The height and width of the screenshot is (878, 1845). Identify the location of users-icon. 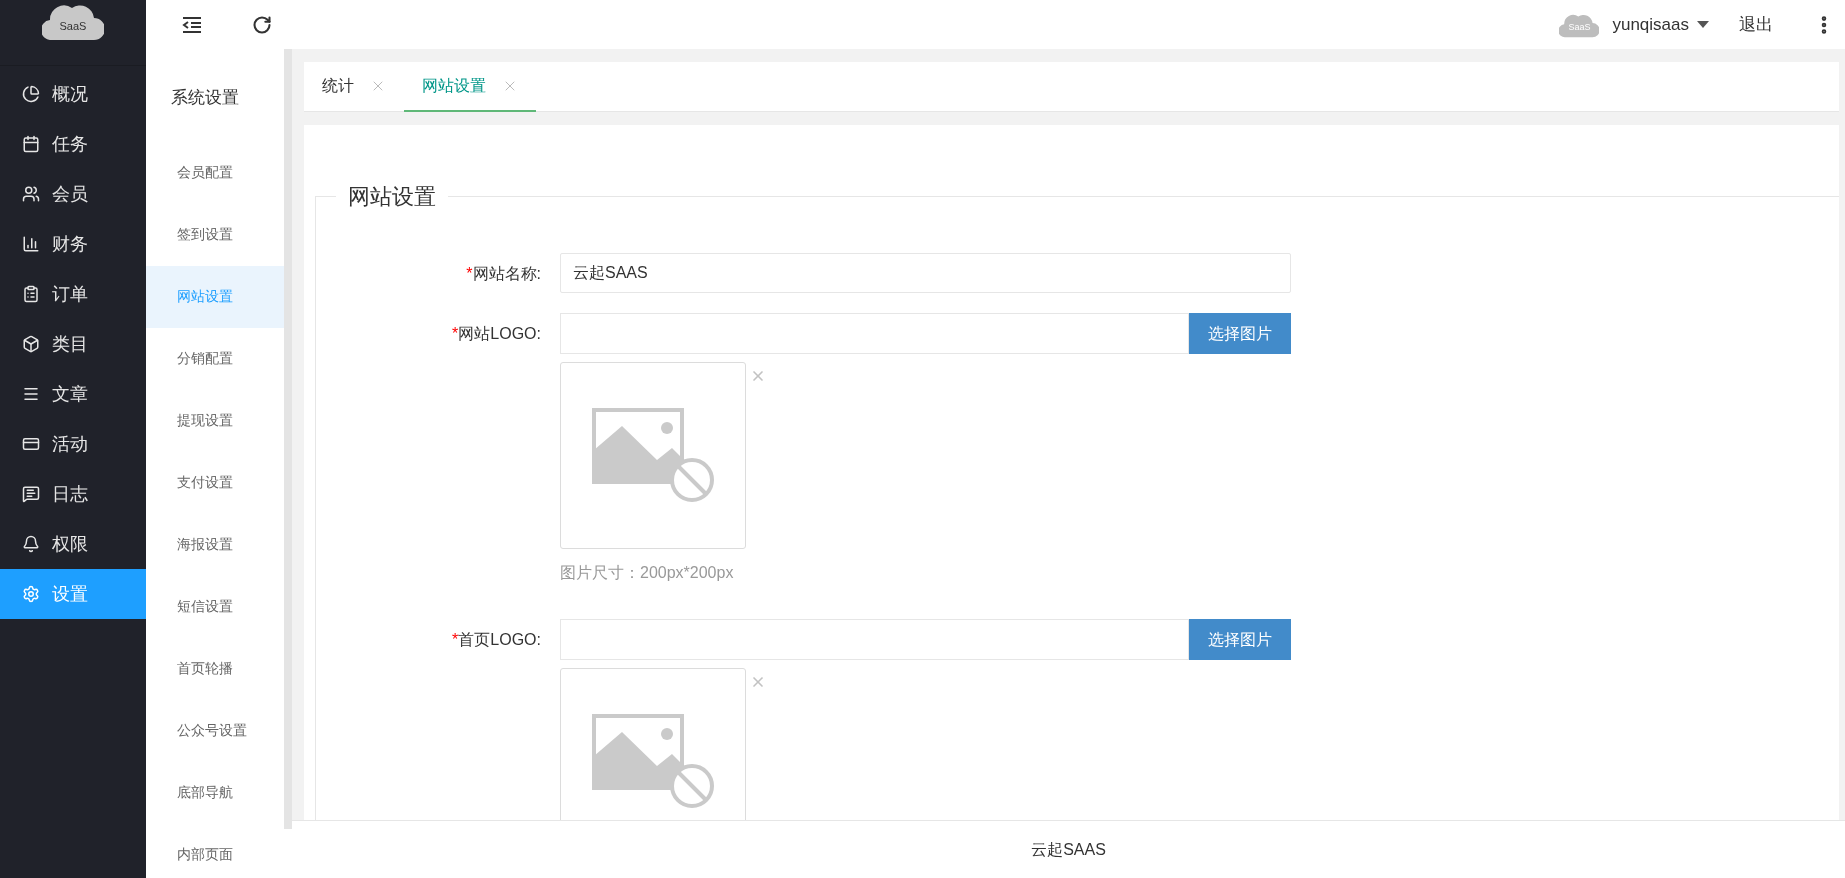
(31, 194).